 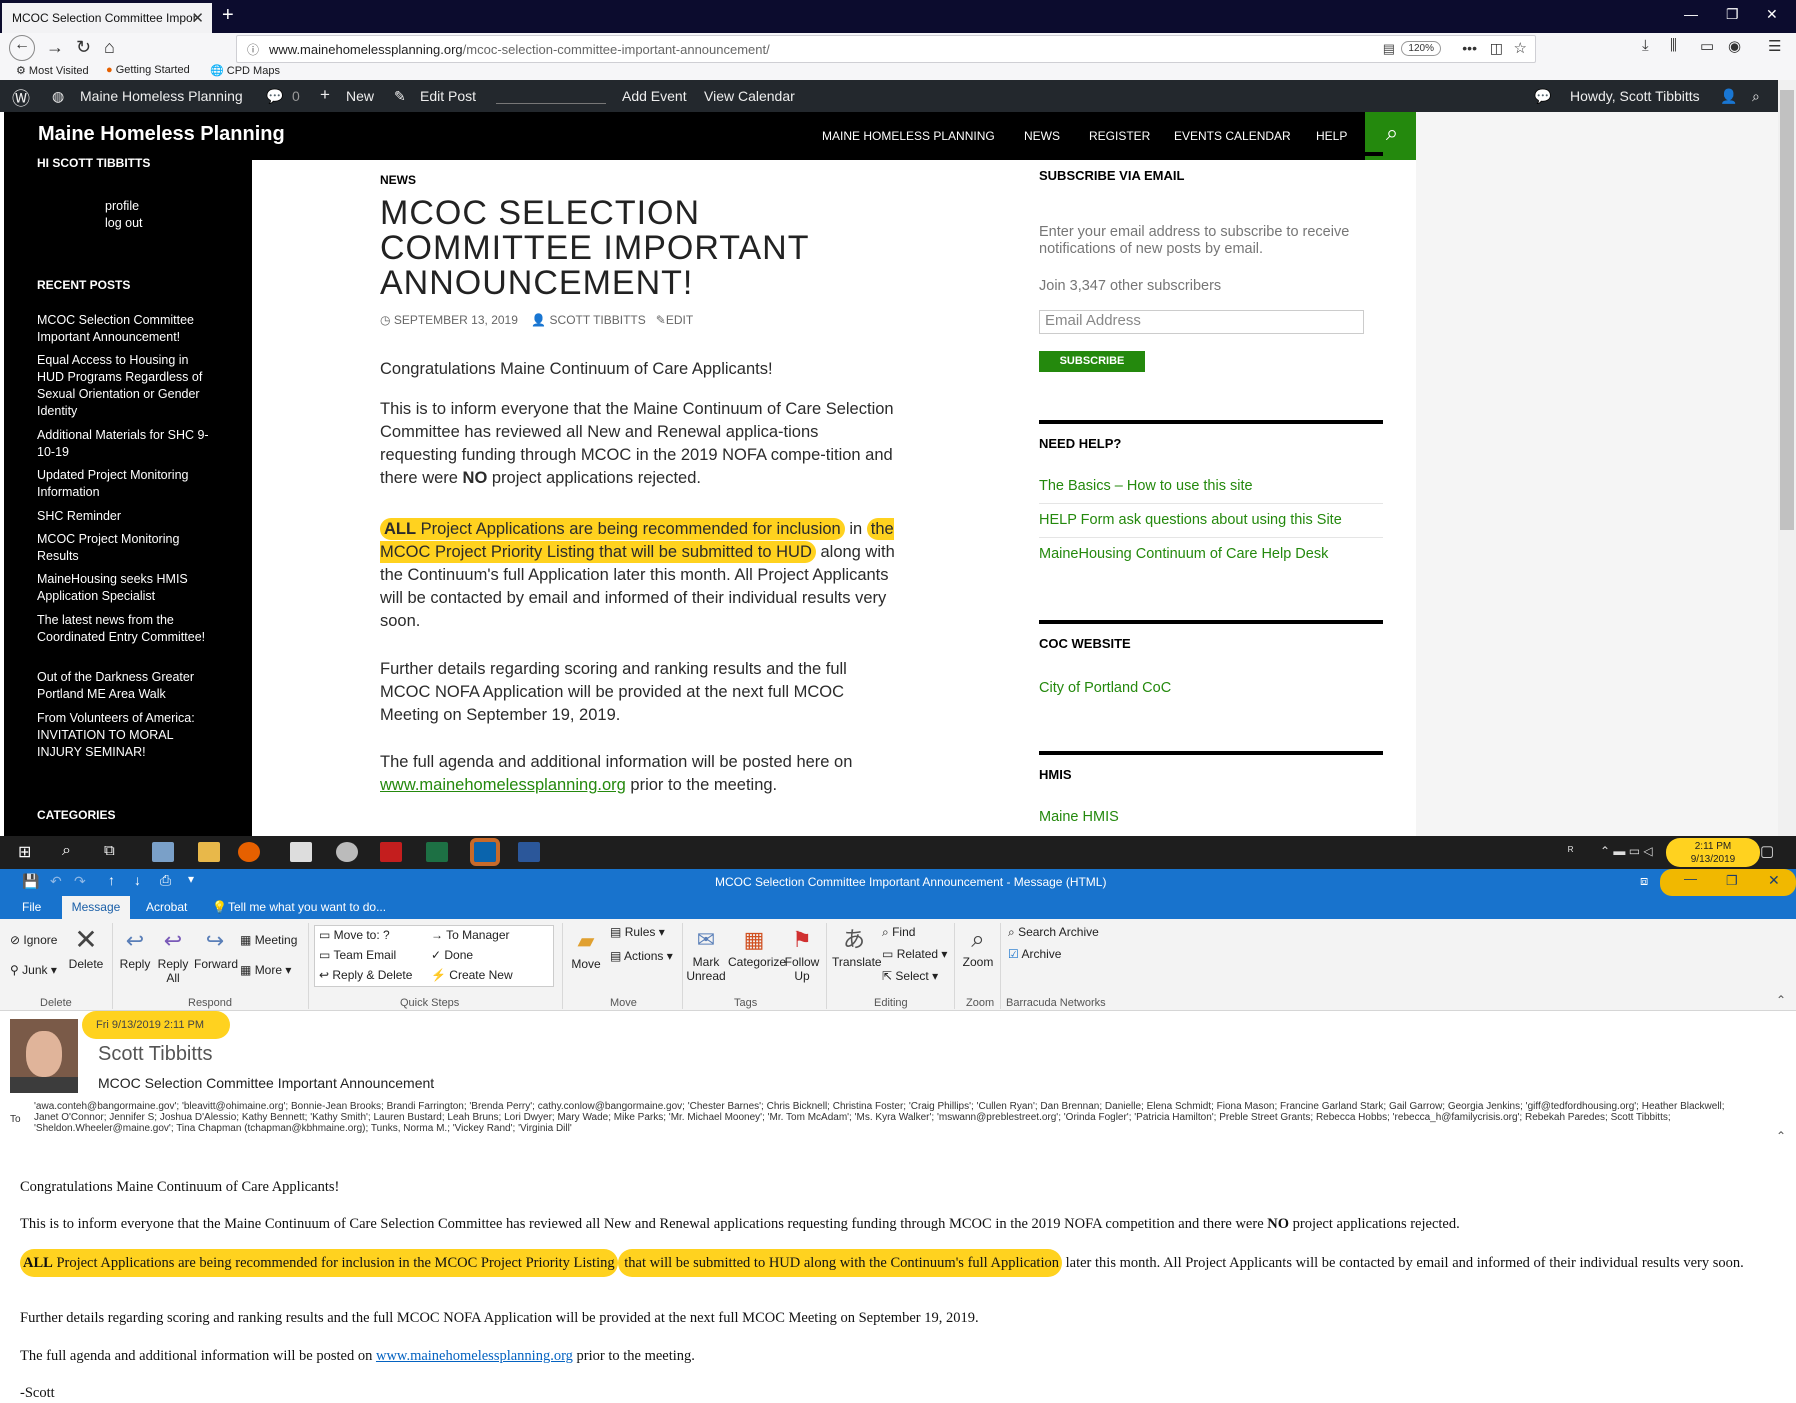 I want to click on delete-button: ✕ Delete, so click(x=86, y=947).